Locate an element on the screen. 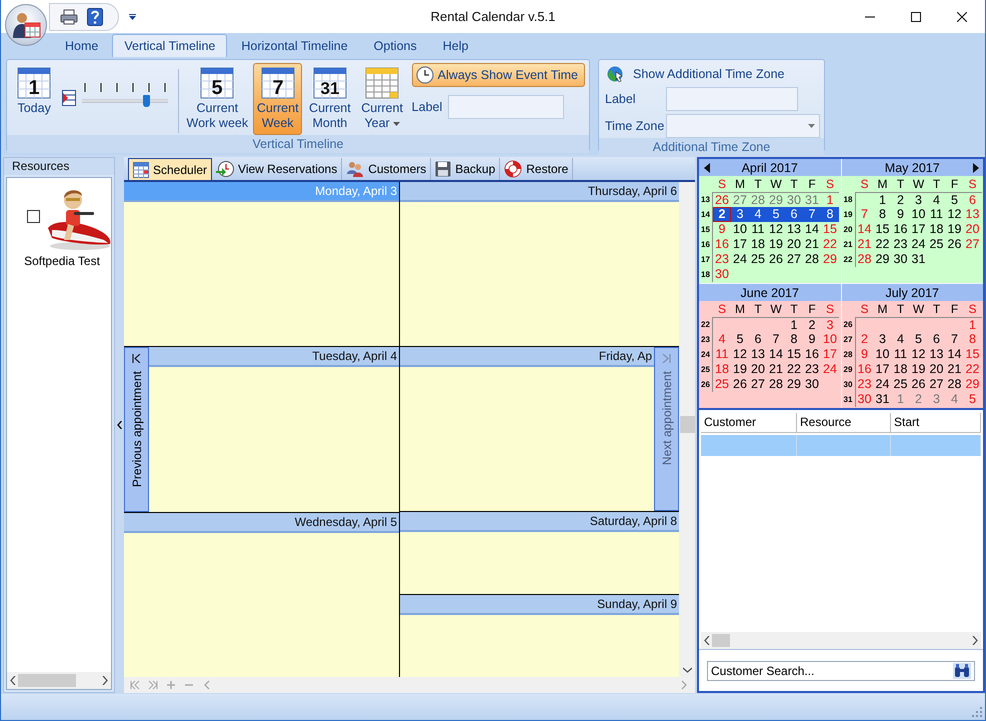 The image size is (986, 721). view-tab: Customers is located at coordinates (387, 169).